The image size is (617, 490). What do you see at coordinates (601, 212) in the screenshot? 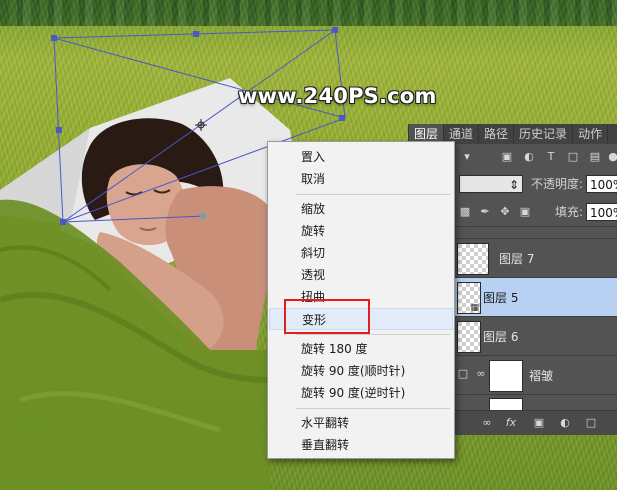
I see `fill-input: 100%` at bounding box center [601, 212].